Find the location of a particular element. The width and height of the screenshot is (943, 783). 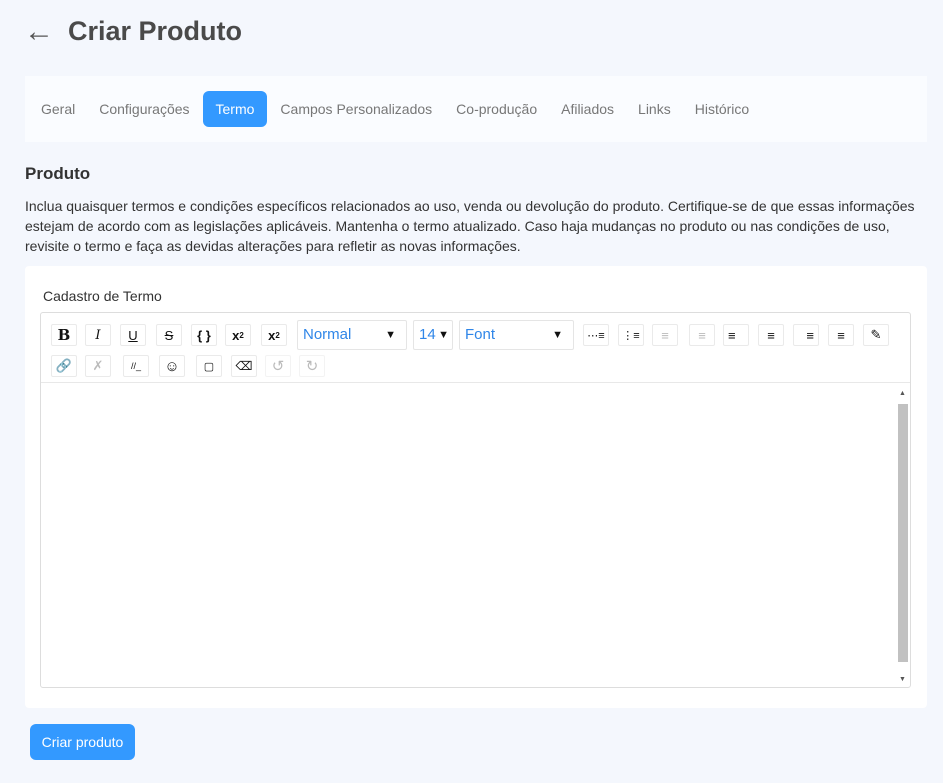

tab-afiliados: Afiliados is located at coordinates (587, 109).